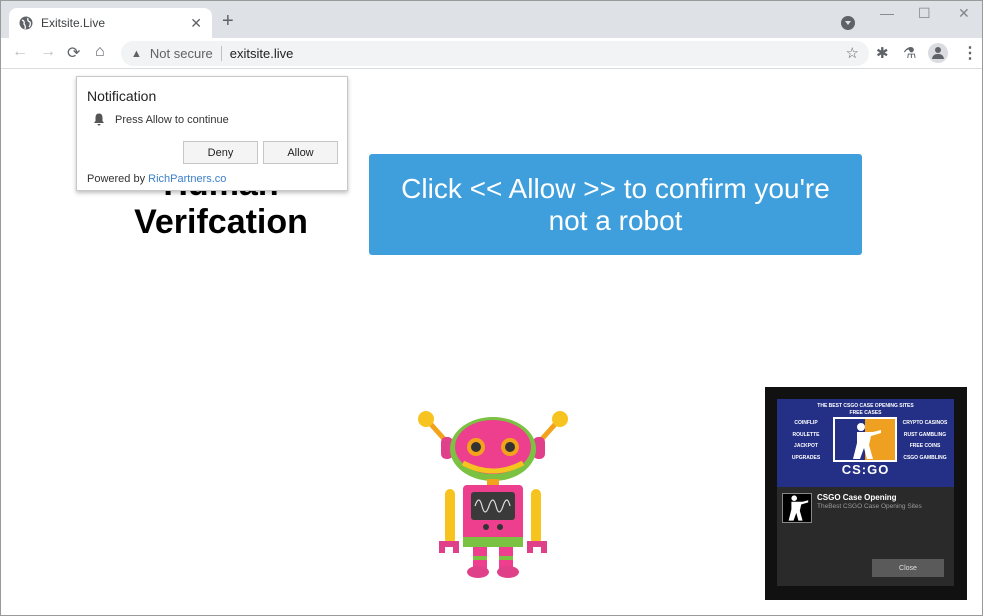  Describe the element at coordinates (495, 53) in the screenshot. I see `address-bar: ▲ Not secure exitsite.live ☆` at that location.